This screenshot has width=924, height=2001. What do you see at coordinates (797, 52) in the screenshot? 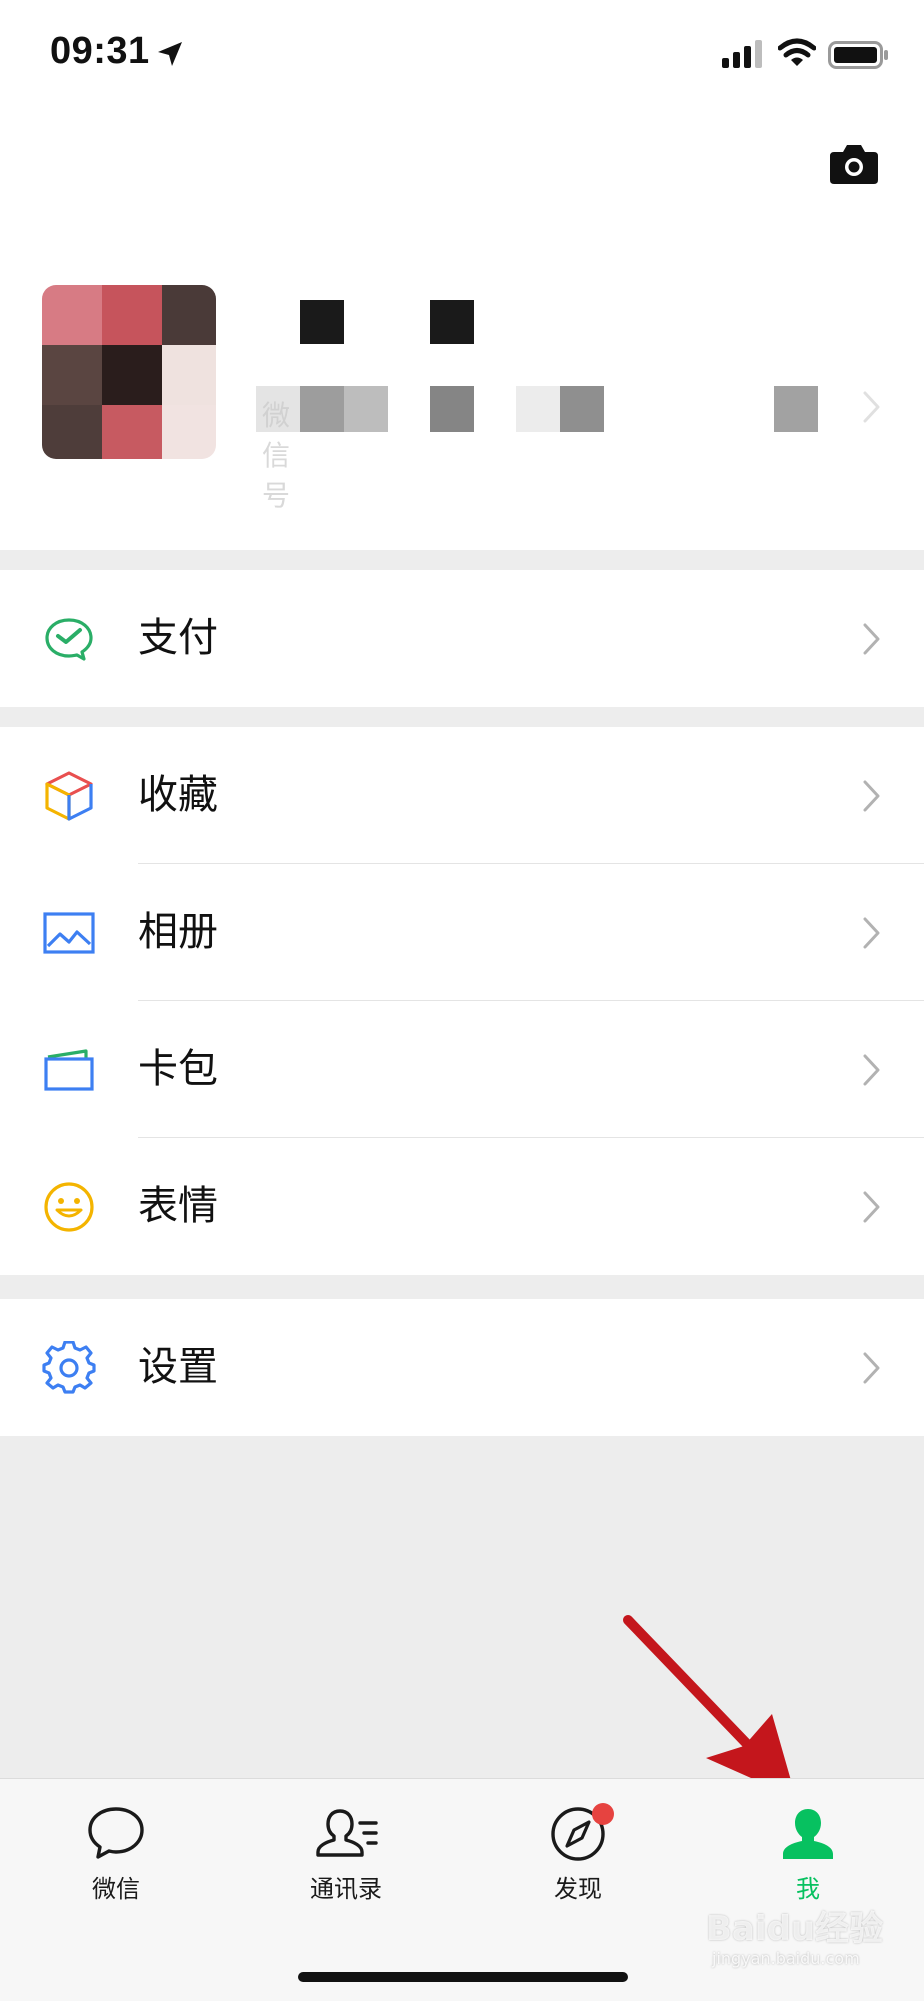
I see `wifi-icon` at bounding box center [797, 52].